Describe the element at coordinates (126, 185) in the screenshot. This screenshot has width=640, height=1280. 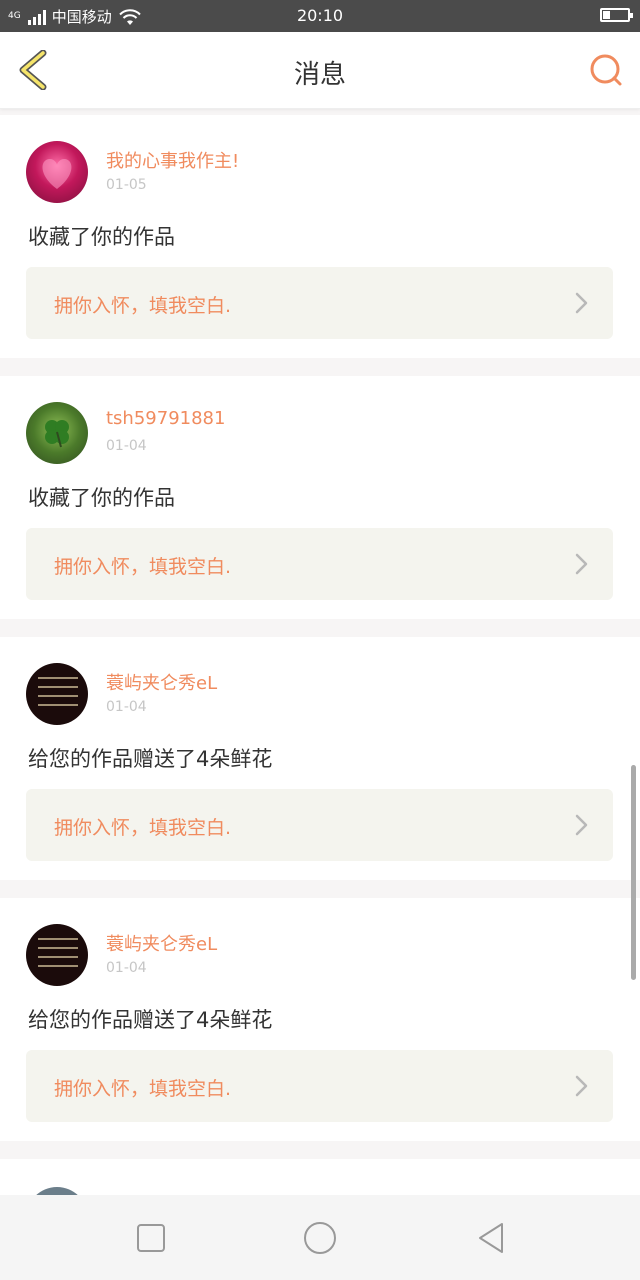
I see `message-date: 01-05` at that location.